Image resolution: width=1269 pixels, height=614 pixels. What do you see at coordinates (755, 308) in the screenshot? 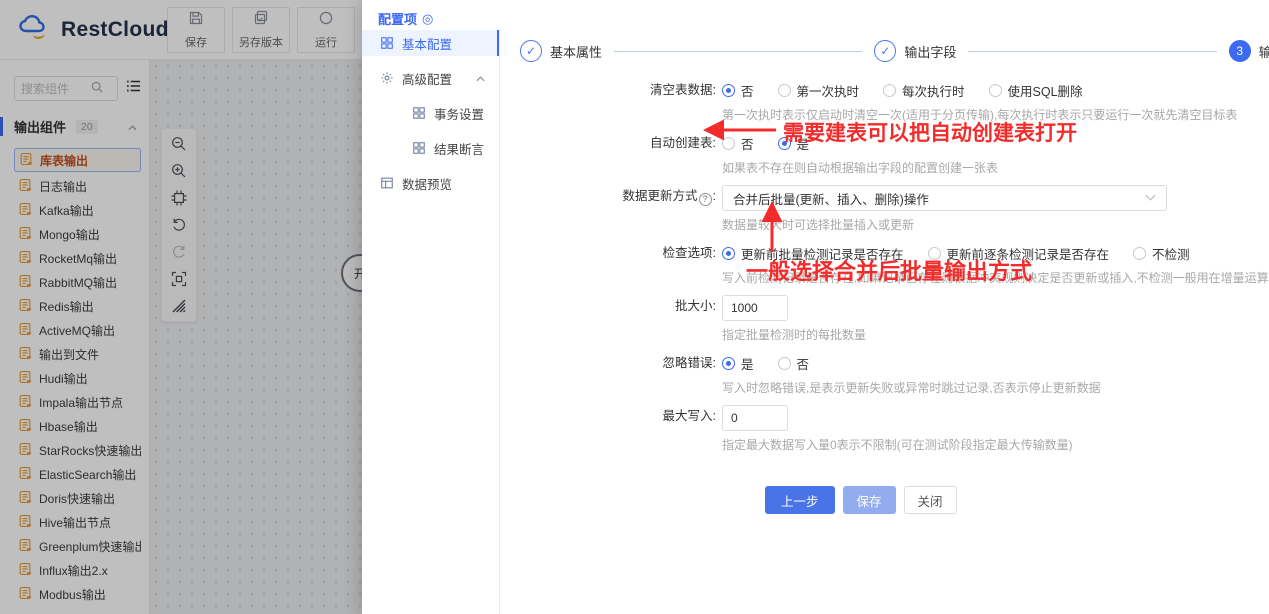
I see `batch-size-input` at bounding box center [755, 308].